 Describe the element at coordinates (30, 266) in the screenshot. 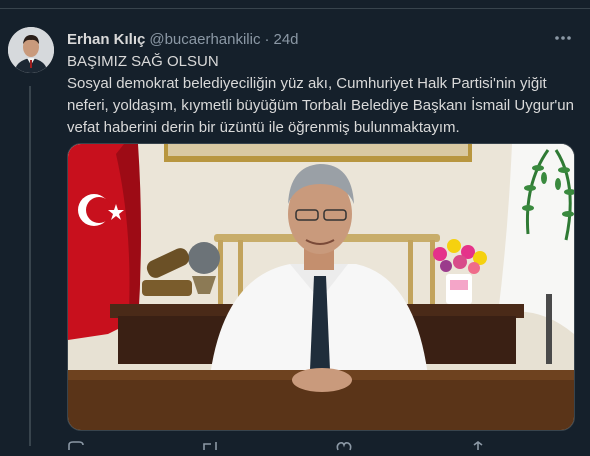

I see `thread-connector-line` at that location.